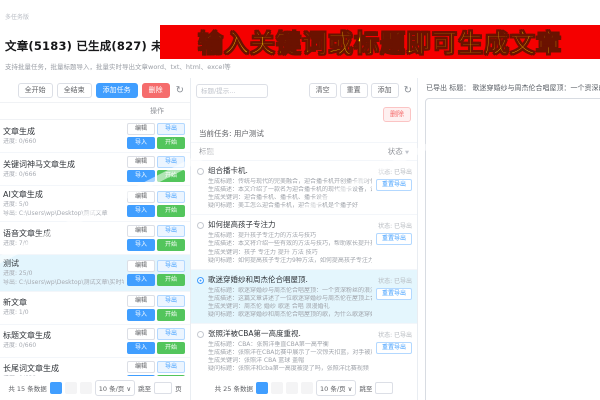  What do you see at coordinates (395, 172) in the screenshot?
I see `status-badge: 状态: 已导出` at bounding box center [395, 172].